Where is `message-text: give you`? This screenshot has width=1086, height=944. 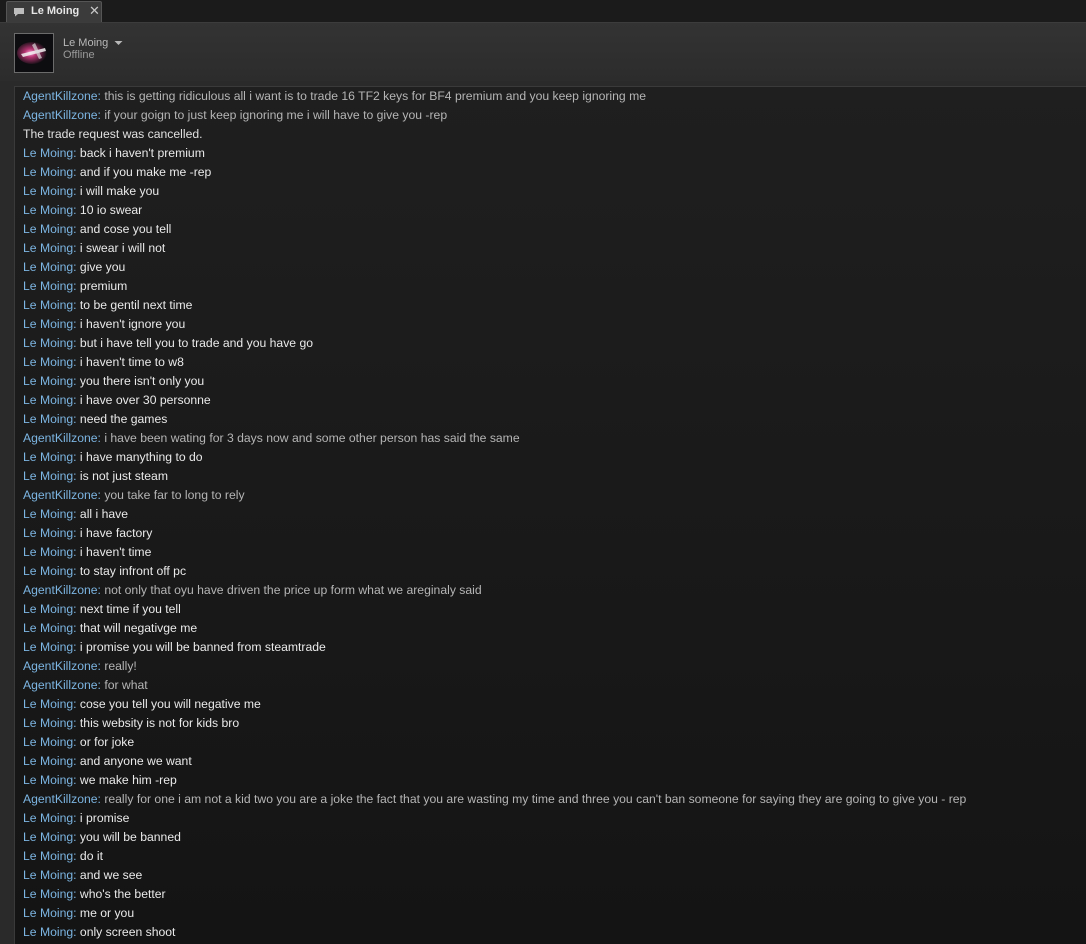
message-text: give you is located at coordinates (102, 267).